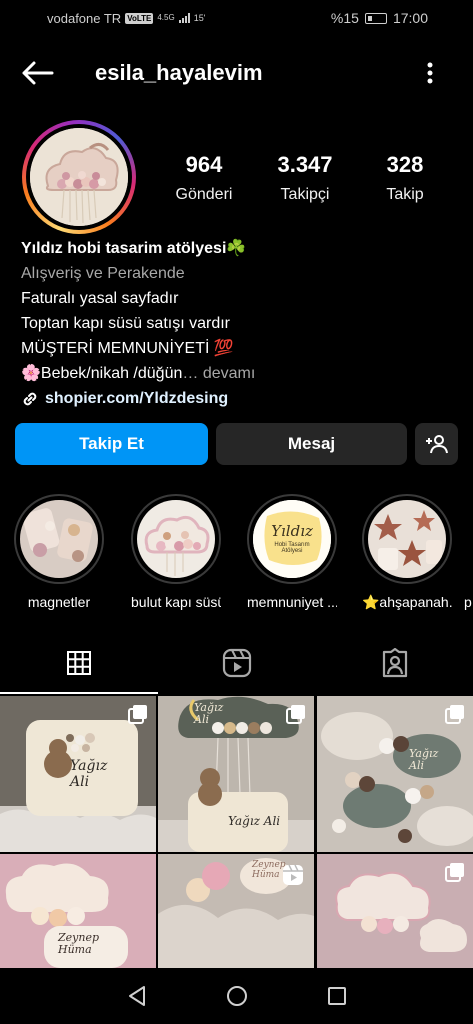 The width and height of the screenshot is (473, 1024). I want to click on battery-percent: %15, so click(344, 18).